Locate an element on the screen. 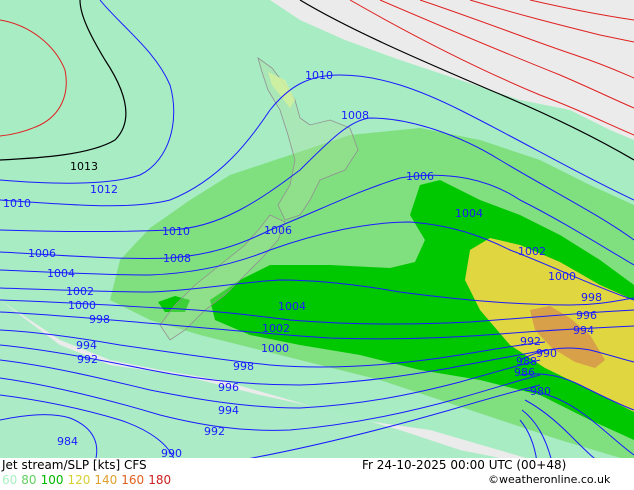 The image size is (634, 490). isobar-label: 1013 is located at coordinates (84, 166).